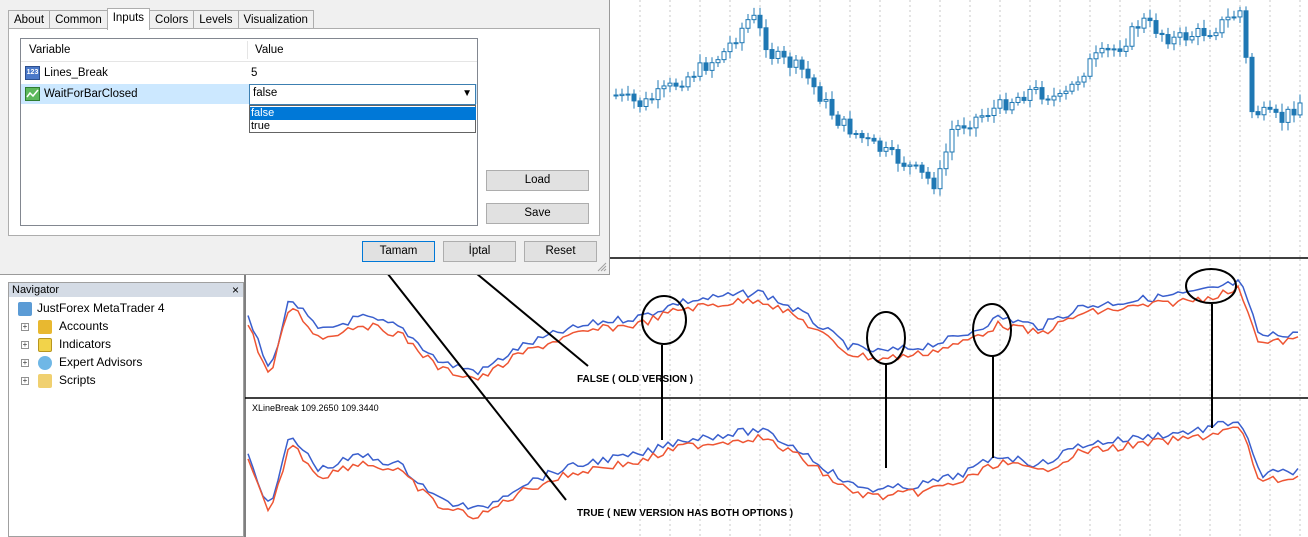 This screenshot has width=1308, height=537. Describe the element at coordinates (45, 345) in the screenshot. I see `indicators-icon` at that location.